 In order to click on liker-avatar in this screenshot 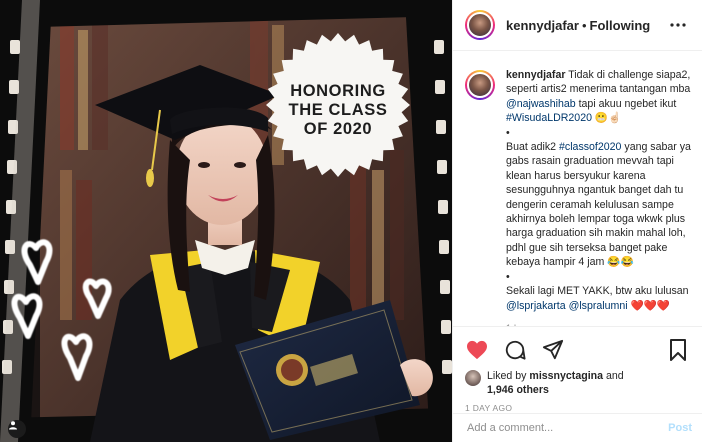, I will do `click(473, 378)`.